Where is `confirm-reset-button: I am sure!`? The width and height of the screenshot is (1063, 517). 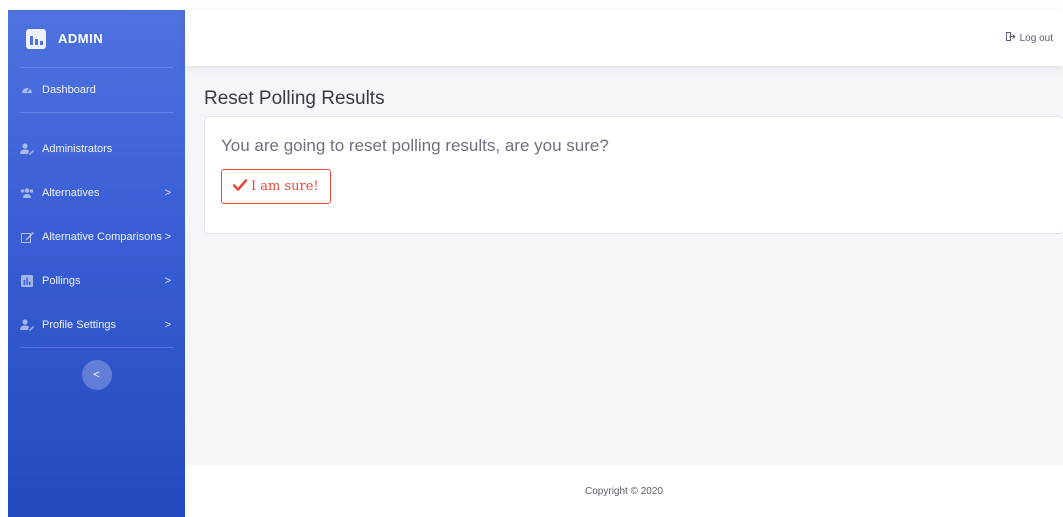
confirm-reset-button: I am sure! is located at coordinates (276, 186).